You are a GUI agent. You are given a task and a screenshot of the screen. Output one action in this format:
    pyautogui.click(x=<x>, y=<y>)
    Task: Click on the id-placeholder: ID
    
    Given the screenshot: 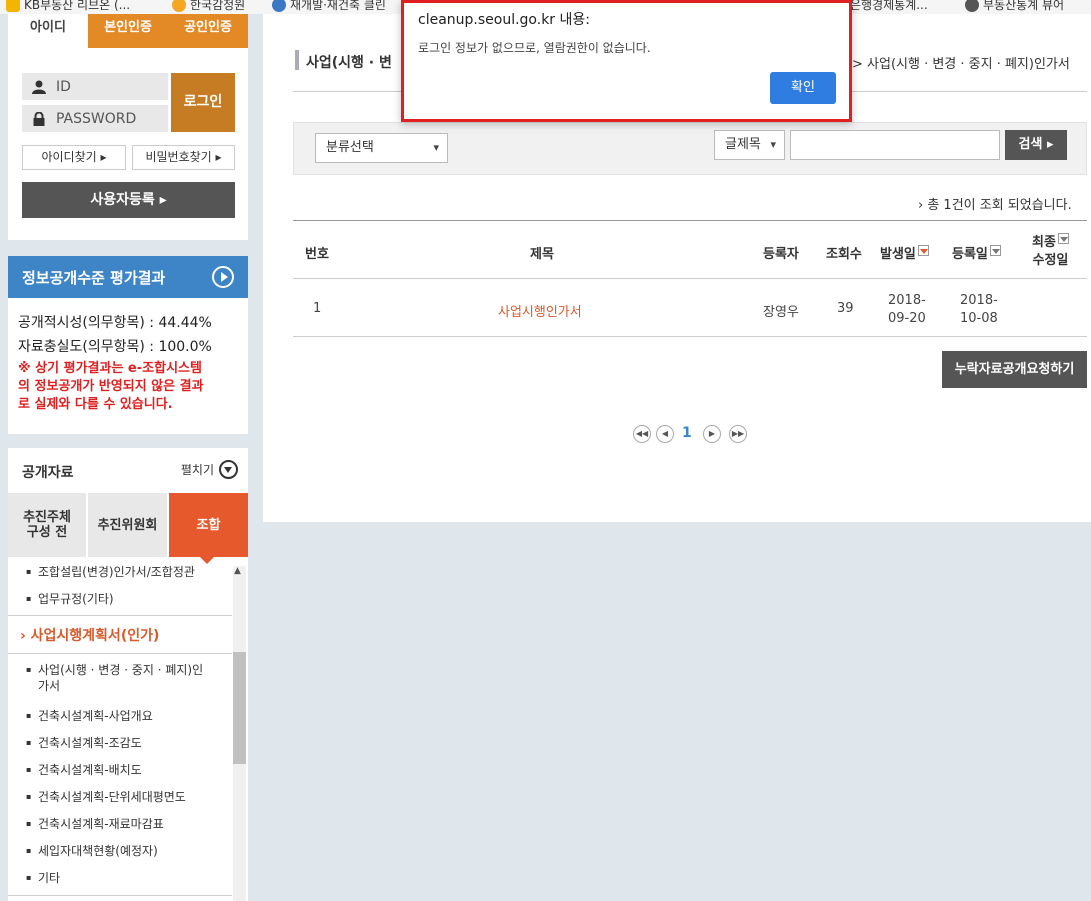 What is the action you would take?
    pyautogui.click(x=63, y=86)
    